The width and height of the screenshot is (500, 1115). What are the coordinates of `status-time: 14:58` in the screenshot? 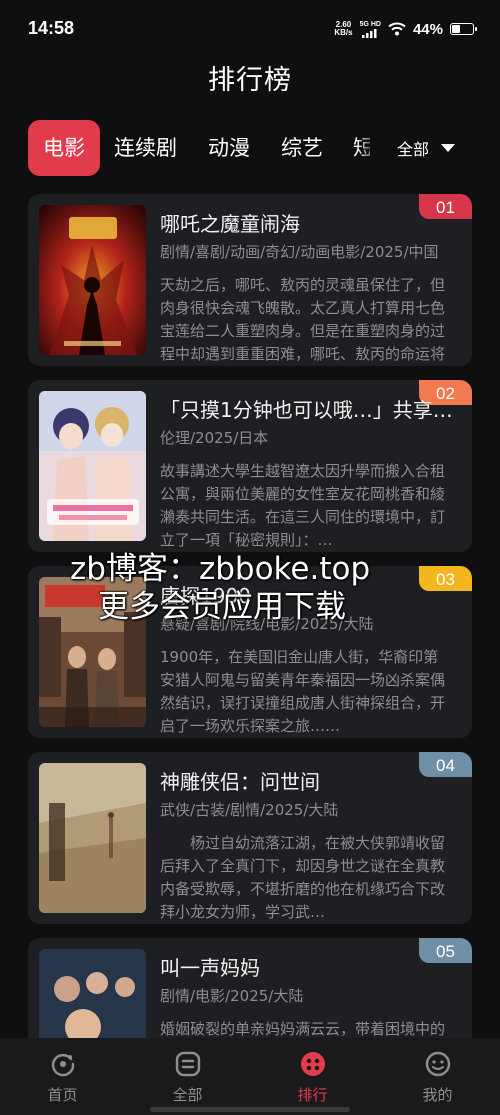 It's located at (51, 28).